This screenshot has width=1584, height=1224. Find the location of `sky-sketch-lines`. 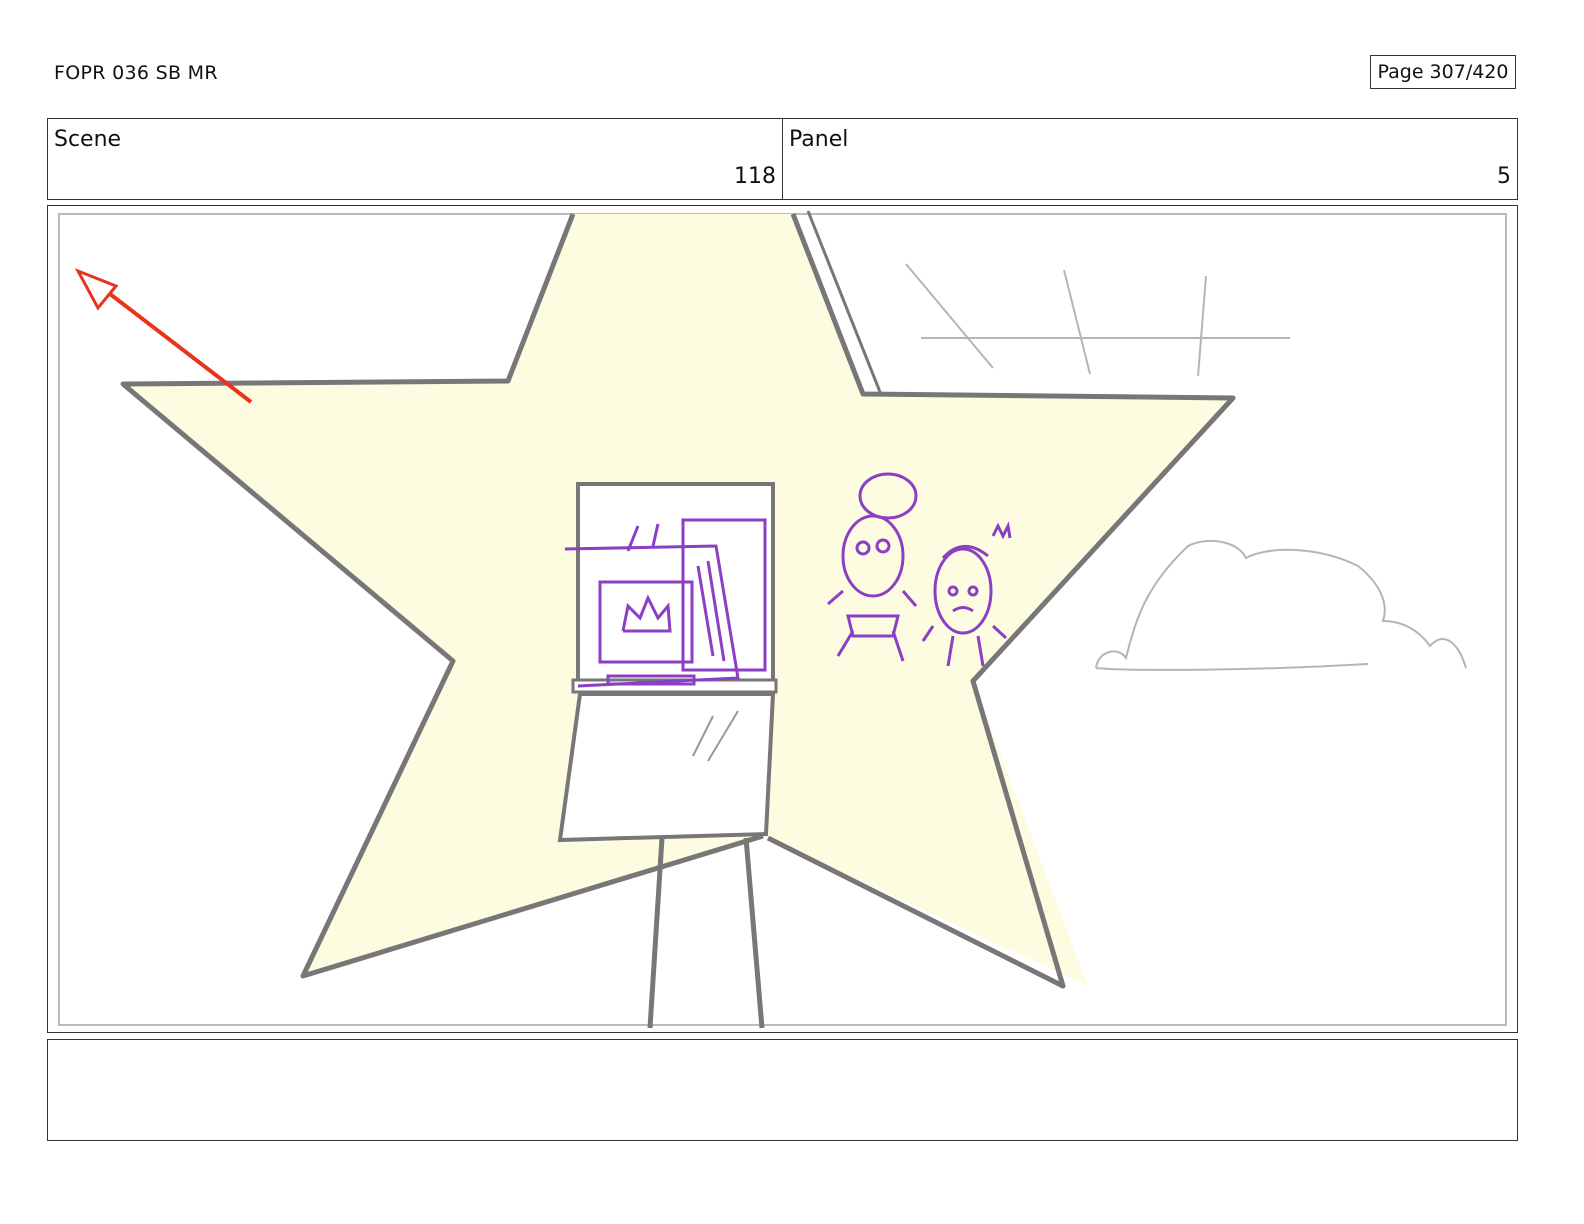

sky-sketch-lines is located at coordinates (1097, 320).